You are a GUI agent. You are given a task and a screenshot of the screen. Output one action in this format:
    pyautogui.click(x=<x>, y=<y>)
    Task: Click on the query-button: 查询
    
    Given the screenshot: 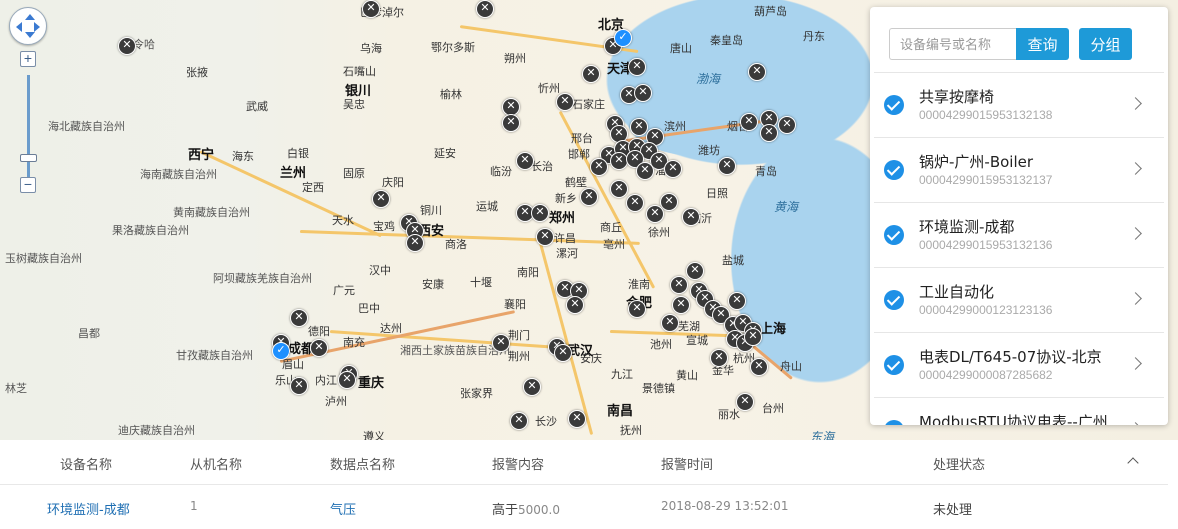 What is the action you would take?
    pyautogui.click(x=1042, y=44)
    